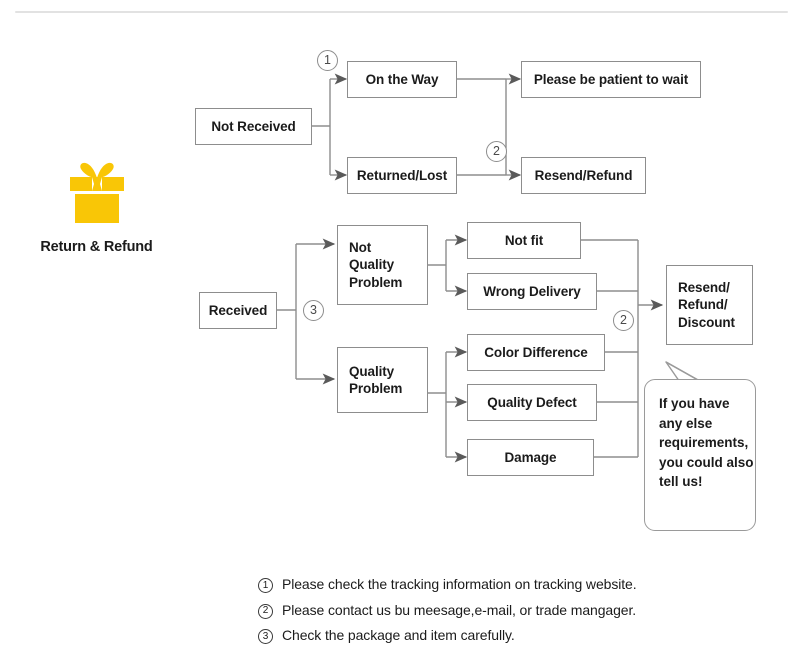  I want to click on node-resend-refund-discount: Resend/ Refund/ Discount, so click(709, 305).